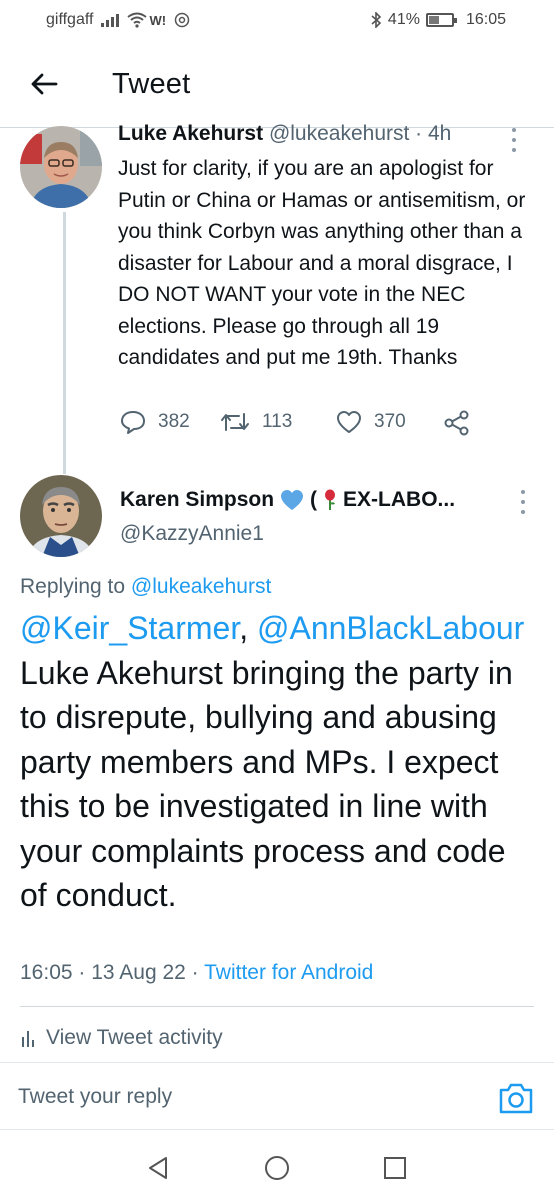  I want to click on clock: 16:05, so click(485, 19).